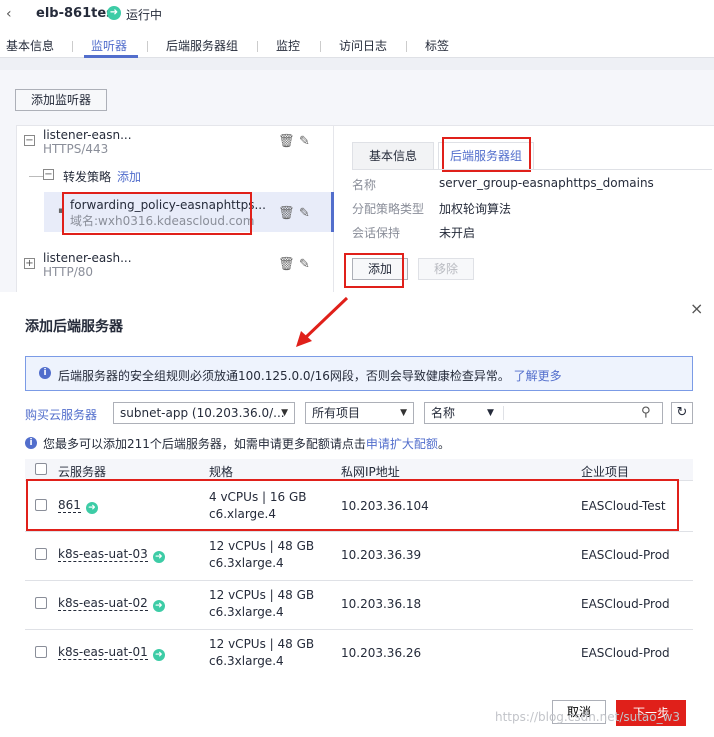 The height and width of the screenshot is (737, 714). Describe the element at coordinates (129, 176) in the screenshot. I see `add-policy-link: 添加` at that location.